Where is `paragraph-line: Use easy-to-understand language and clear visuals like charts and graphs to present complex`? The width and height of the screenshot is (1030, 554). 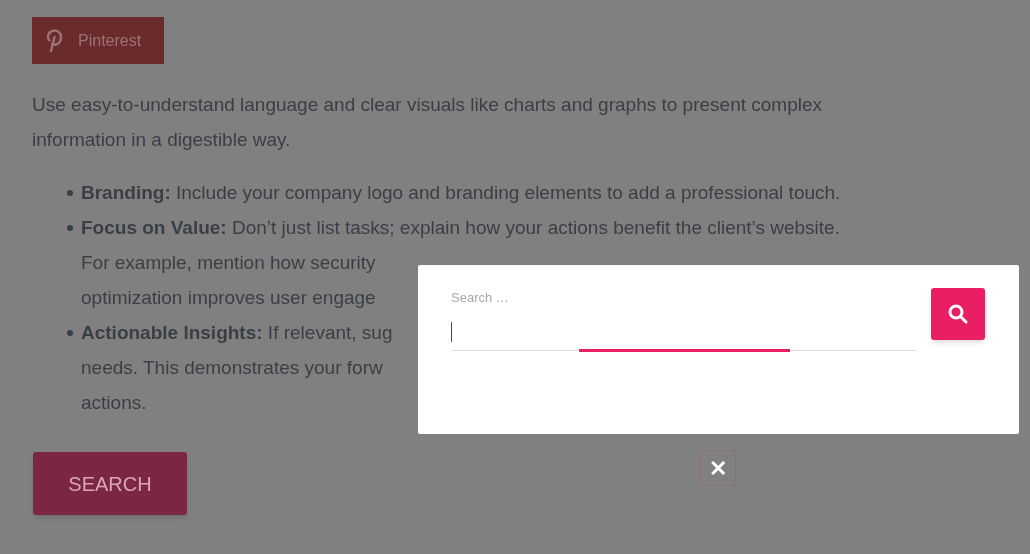
paragraph-line: Use easy-to-understand language and clear visuals like charts and graphs to present complex is located at coordinates (427, 105).